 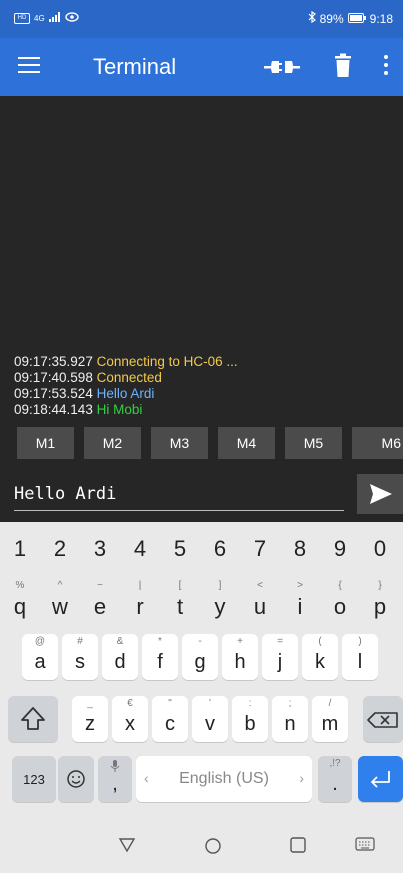 I want to click on key-7: 7, so click(x=260, y=555).